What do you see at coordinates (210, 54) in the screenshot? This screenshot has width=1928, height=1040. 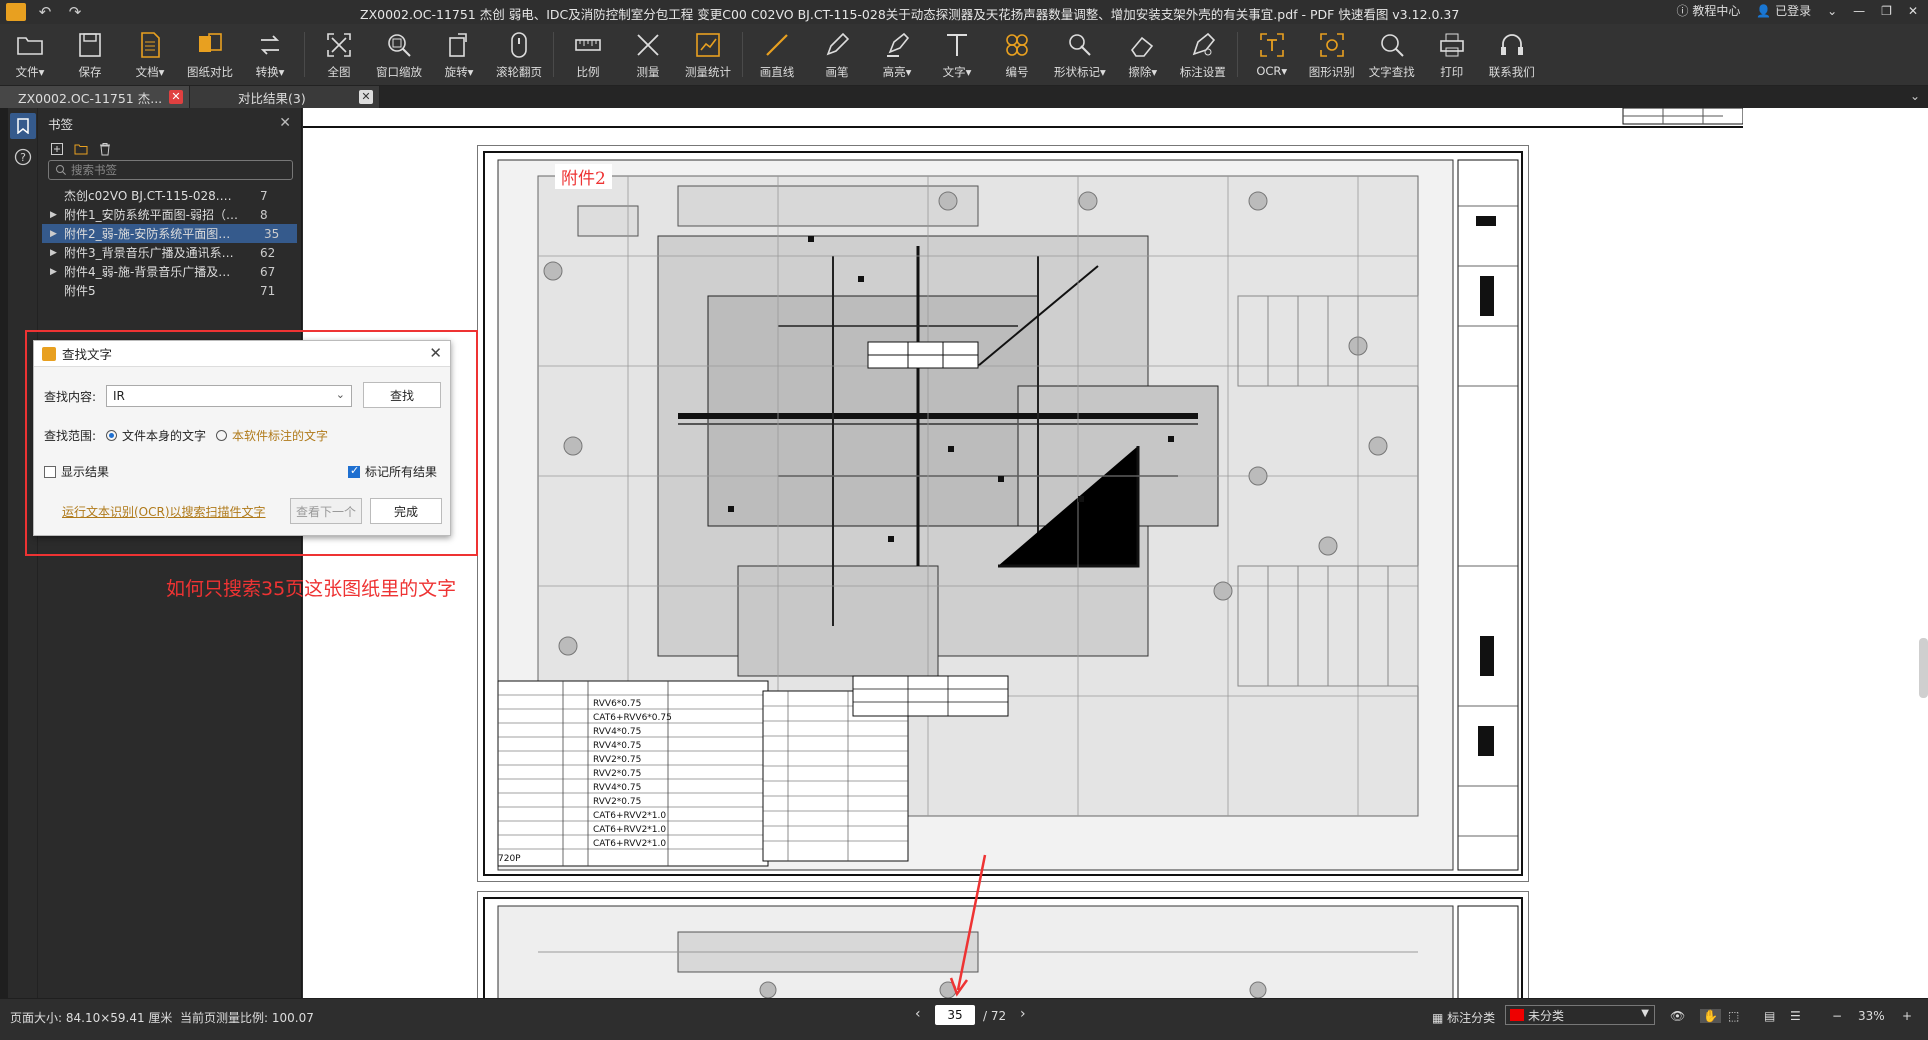 I see `toolbar-compare-button: 图纸对比` at bounding box center [210, 54].